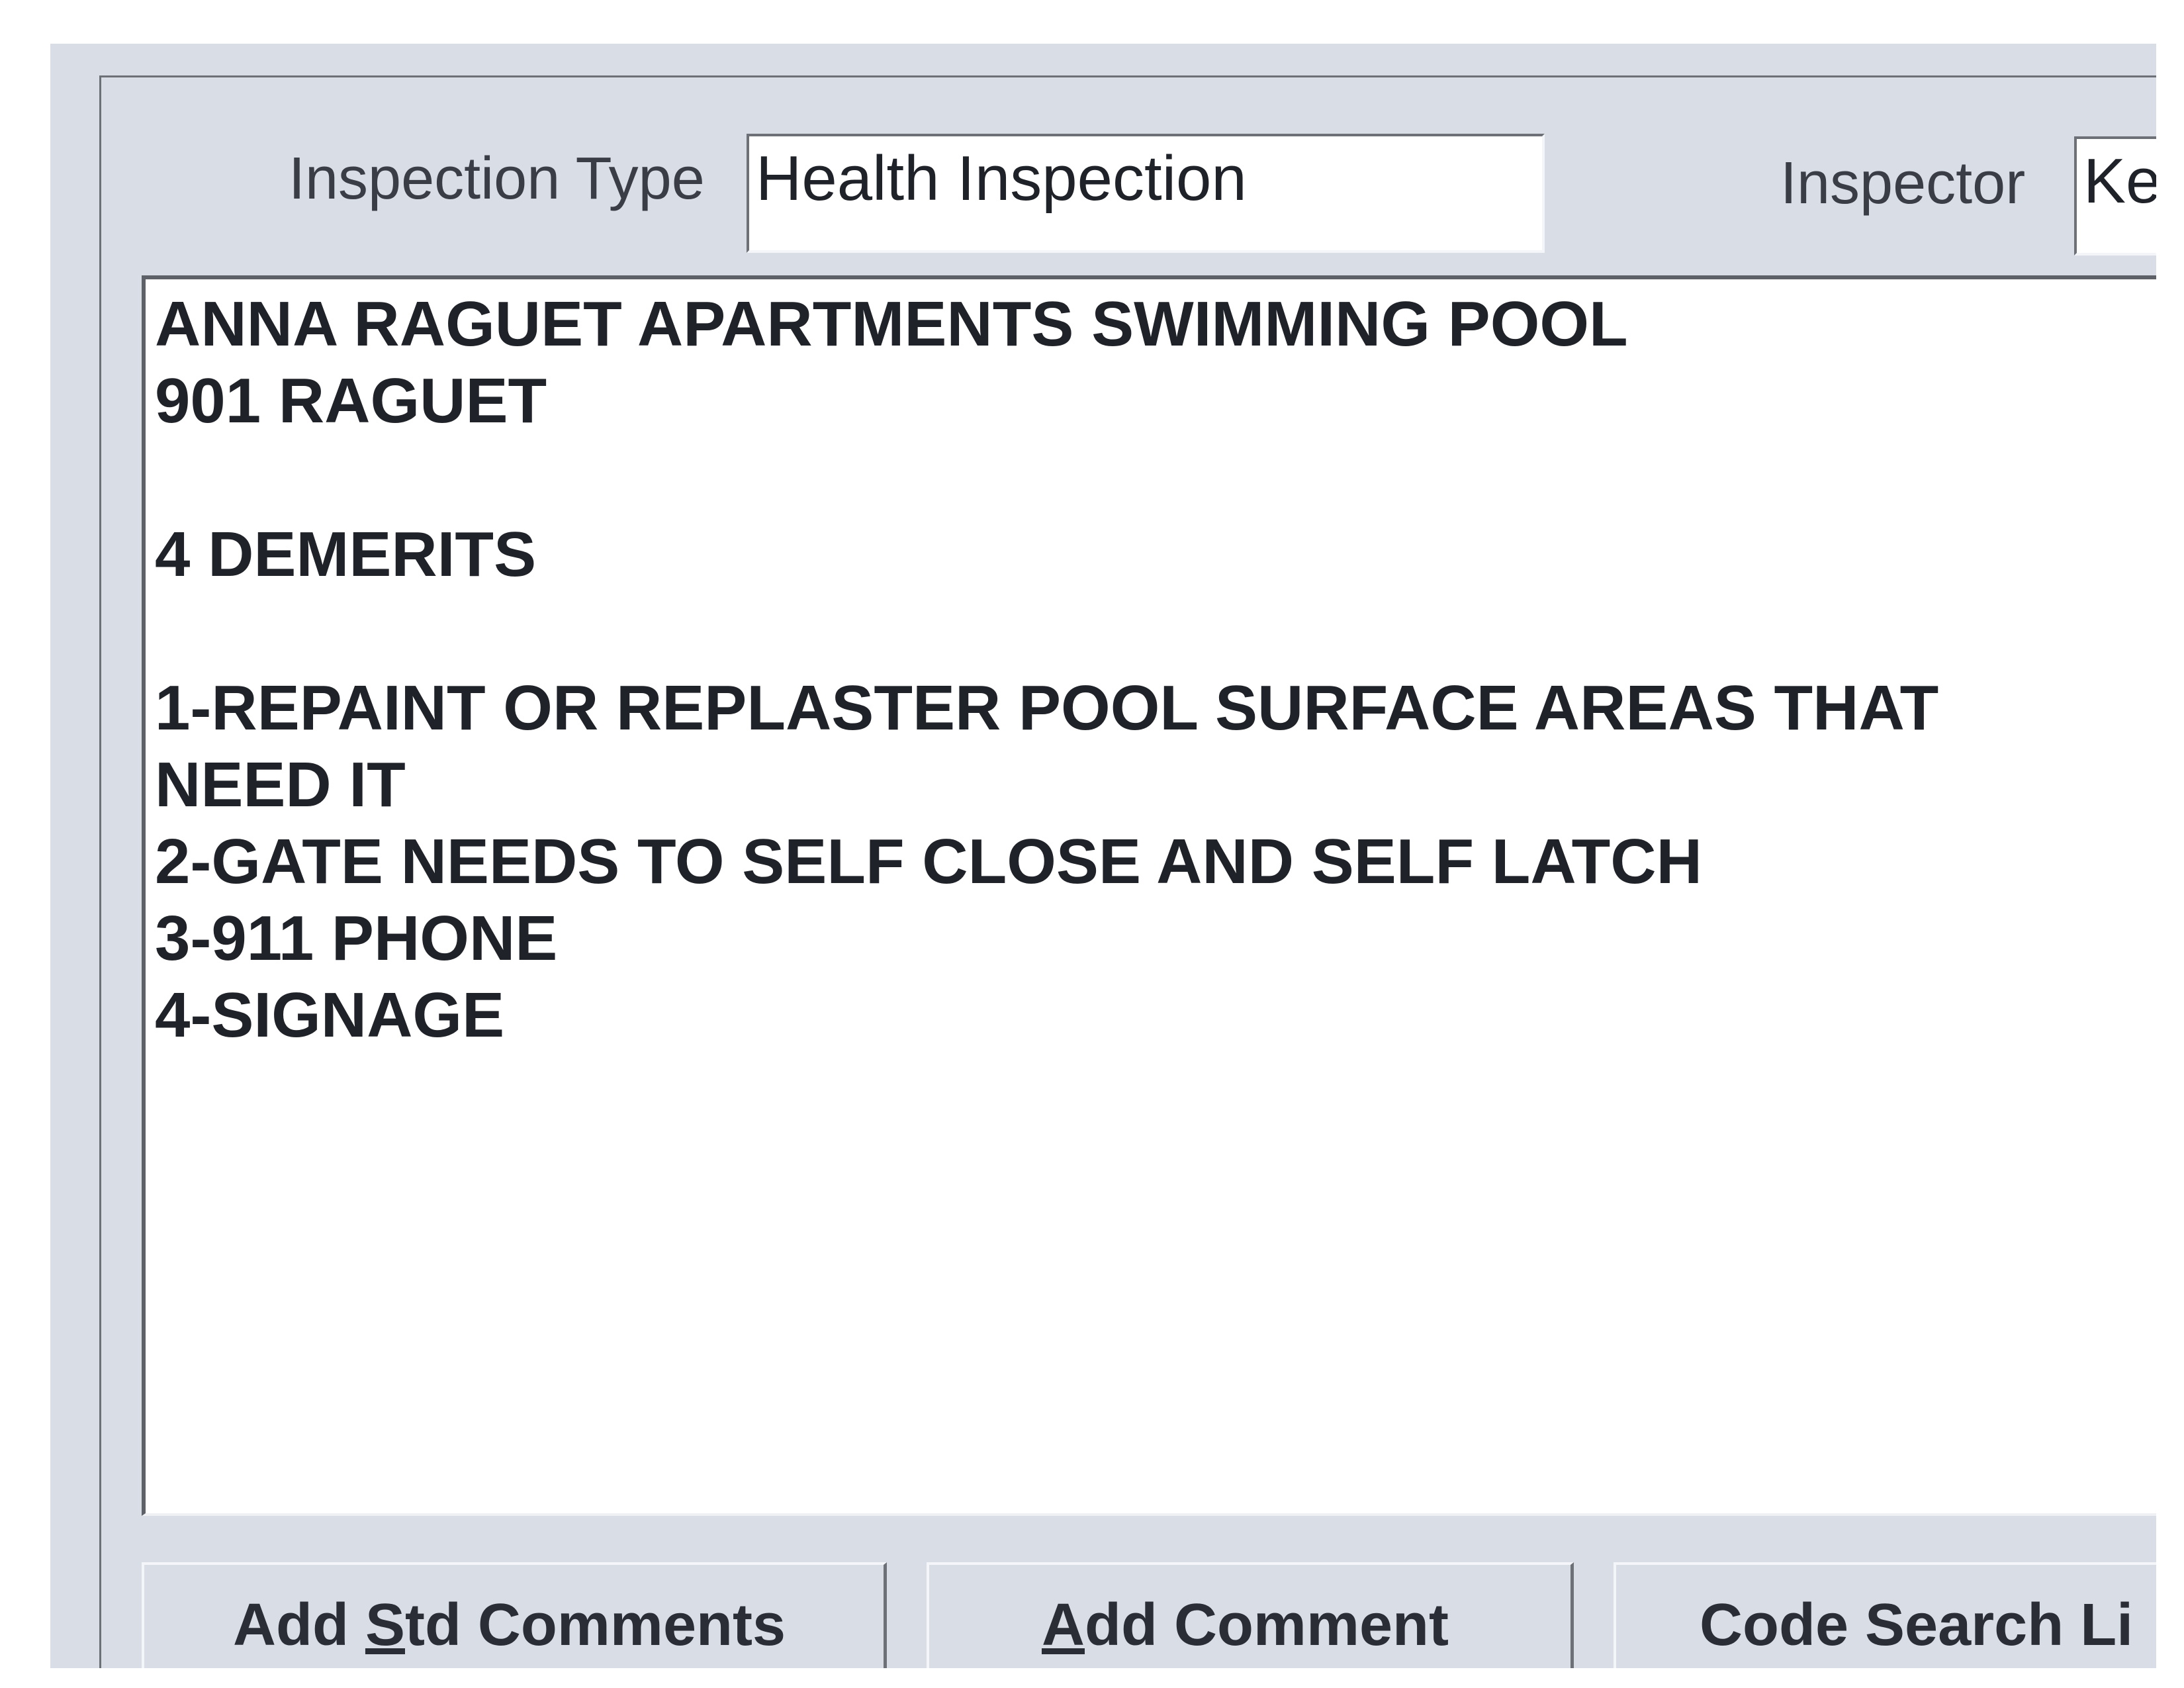 This screenshot has width=2184, height=1688. I want to click on add-std-comments-button: Add Std Comments, so click(514, 1615).